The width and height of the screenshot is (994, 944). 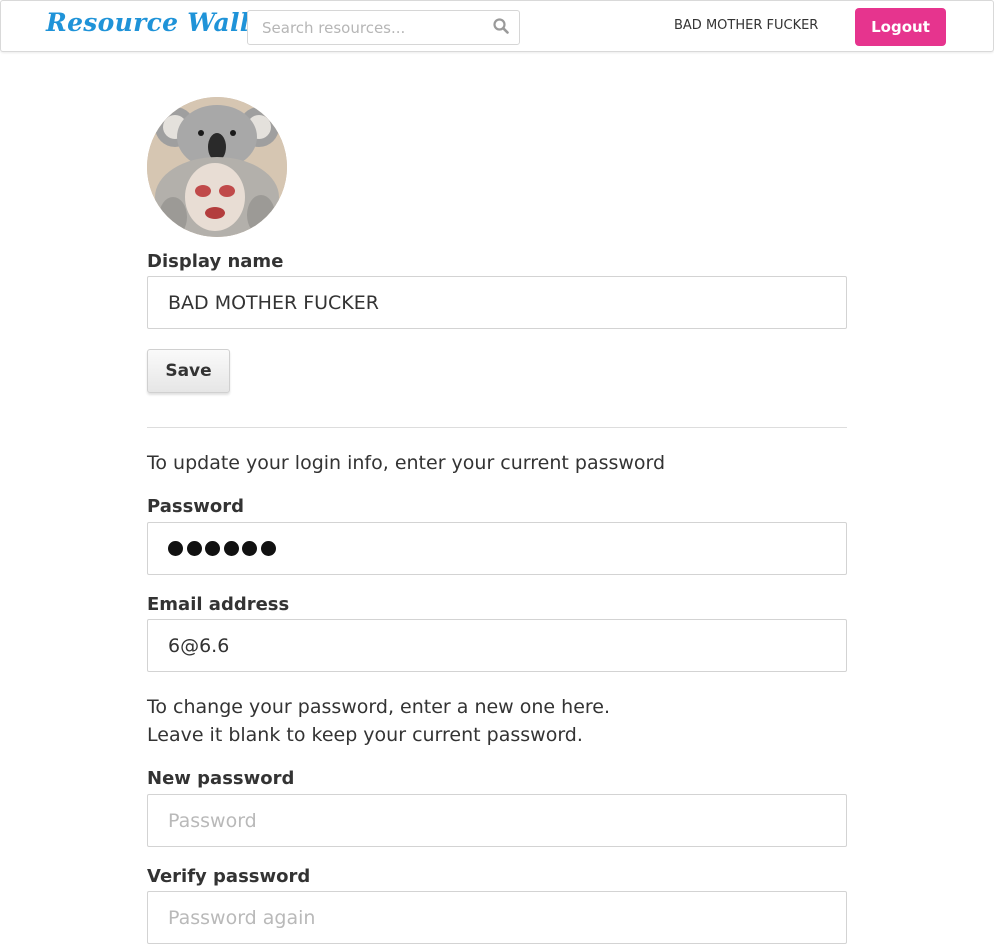 I want to click on display-name-input, so click(x=497, y=302).